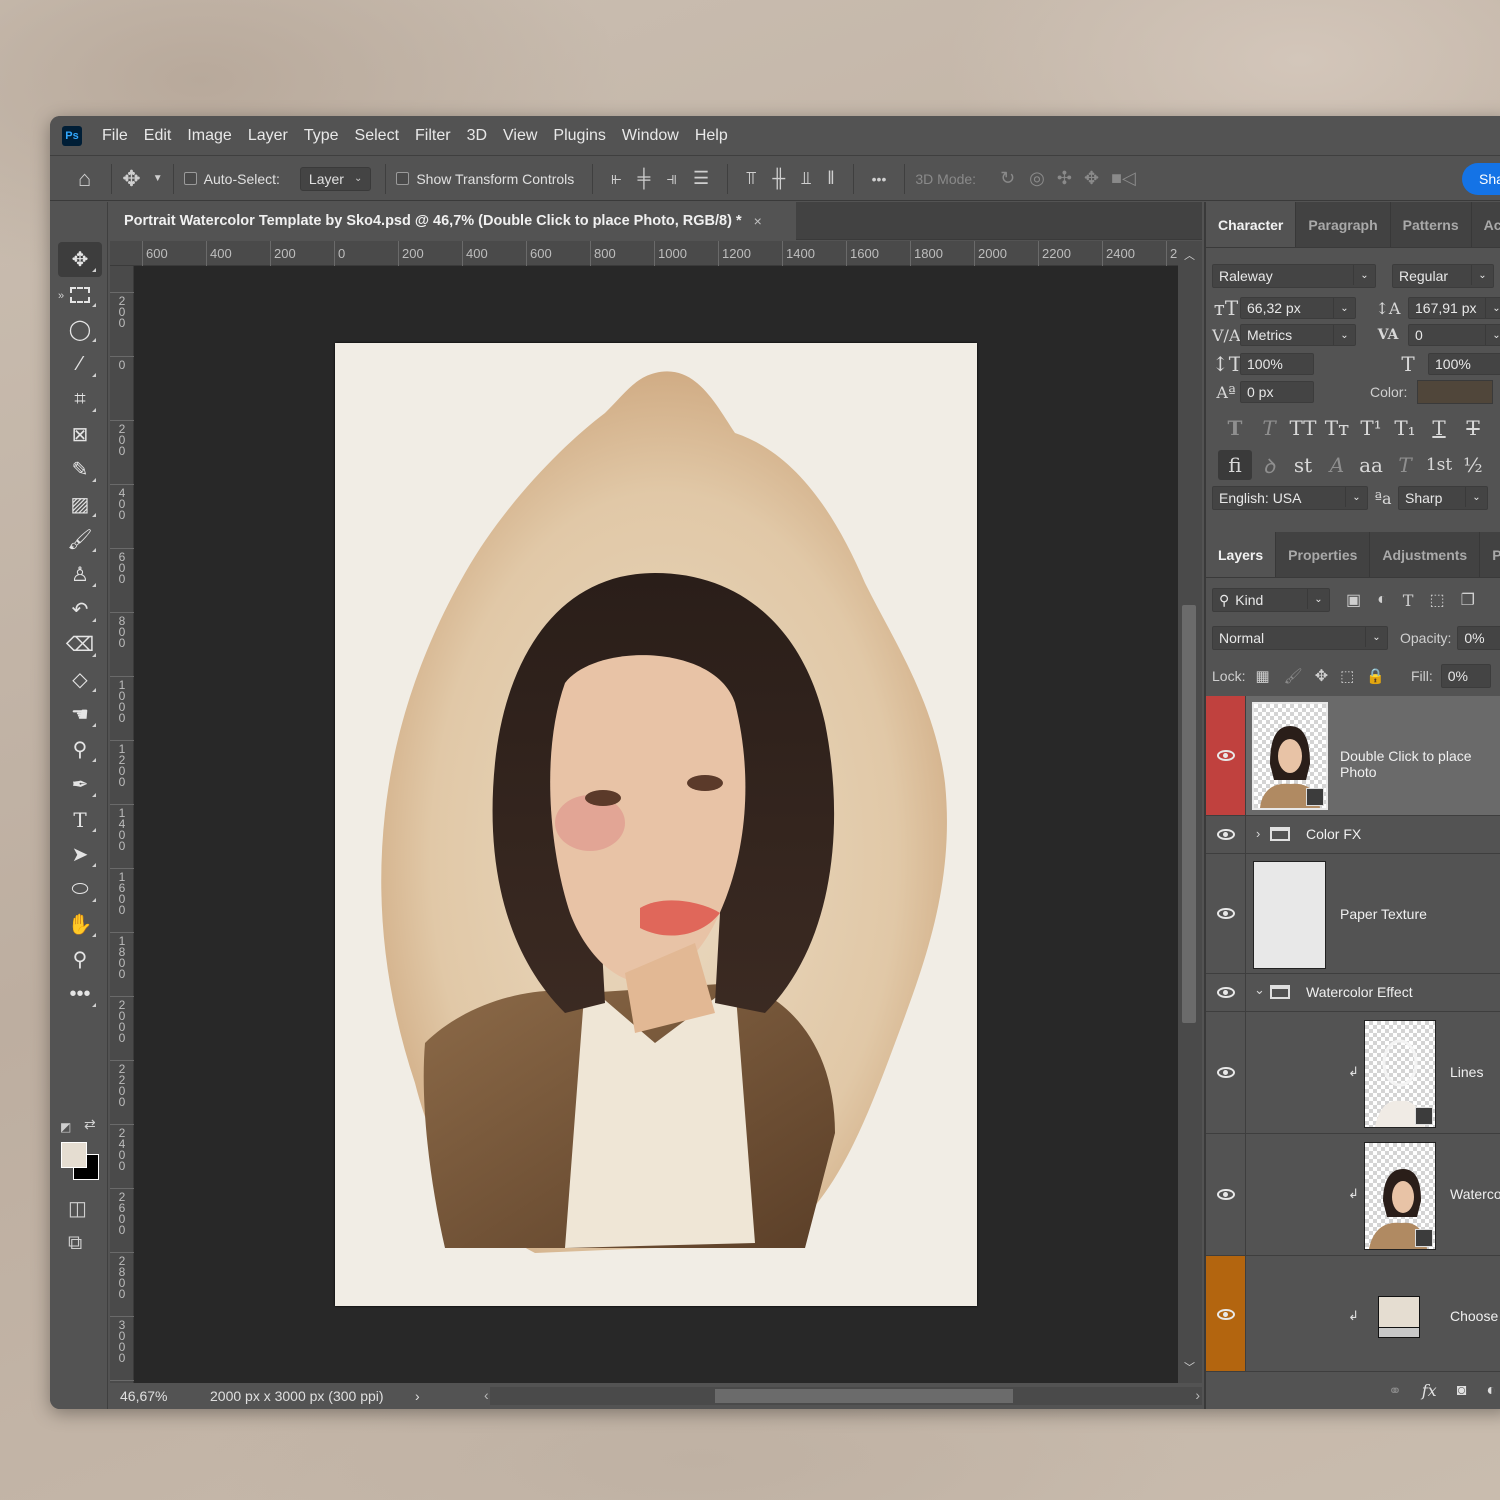 This screenshot has width=1500, height=1500. I want to click on eyedropper-tool: ✎, so click(80, 469).